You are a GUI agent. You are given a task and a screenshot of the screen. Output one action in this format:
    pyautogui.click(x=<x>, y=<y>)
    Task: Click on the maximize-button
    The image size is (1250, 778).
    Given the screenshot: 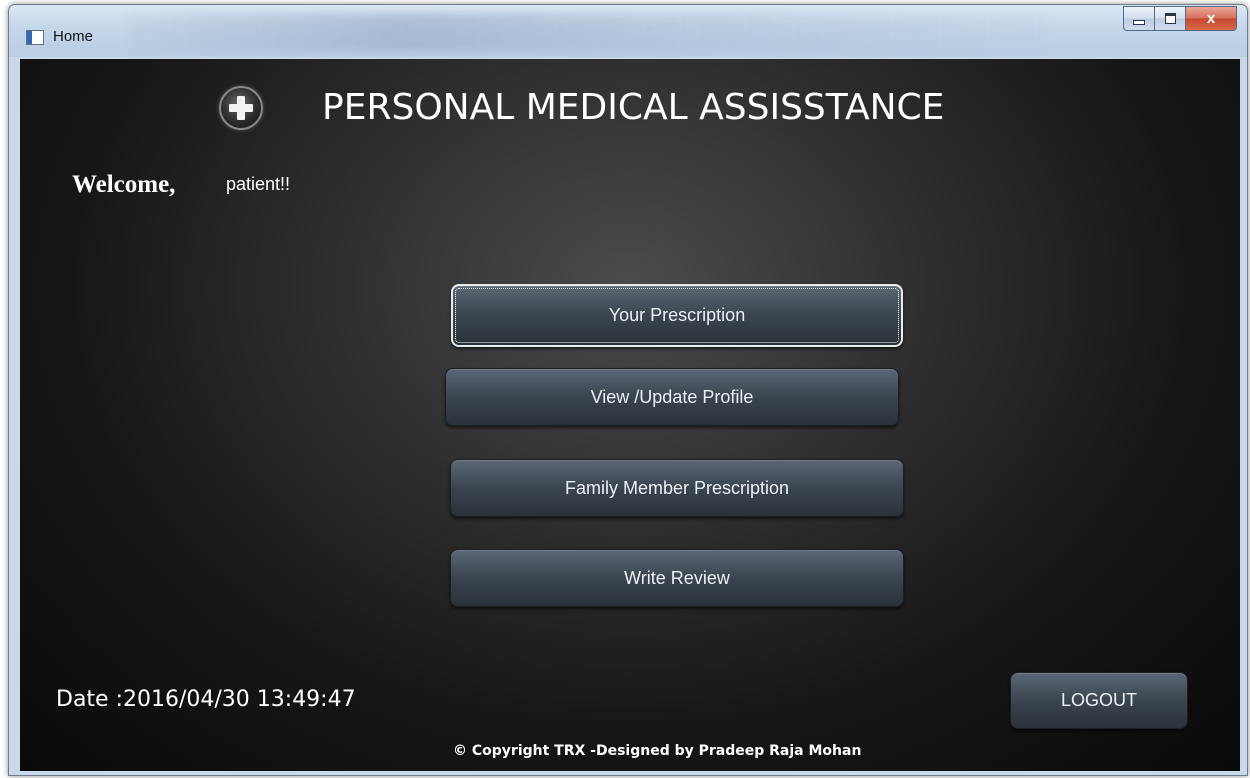 What is the action you would take?
    pyautogui.click(x=1169, y=18)
    